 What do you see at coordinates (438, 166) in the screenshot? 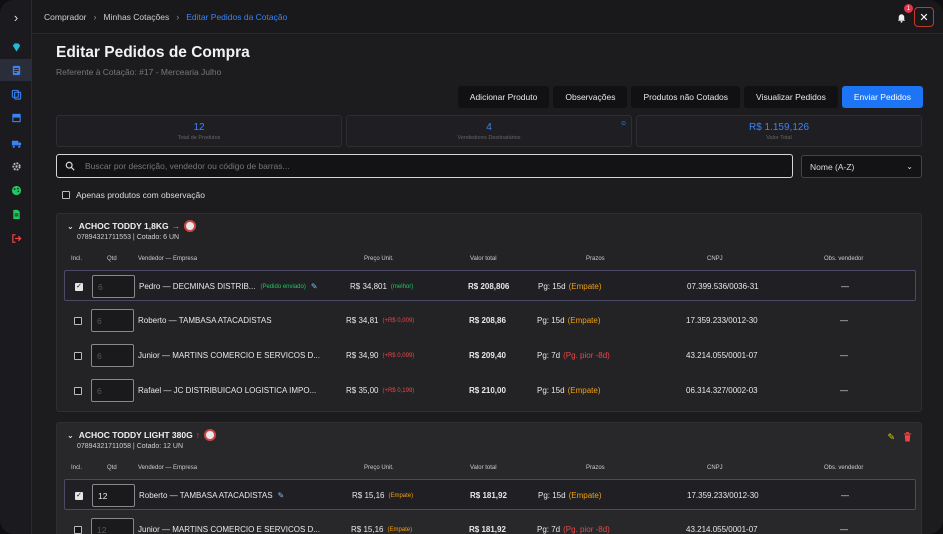
I see `search-input` at bounding box center [438, 166].